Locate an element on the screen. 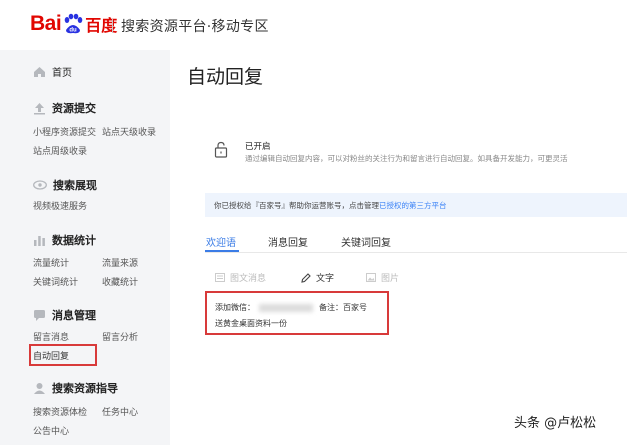  message-icon is located at coordinates (39, 315).